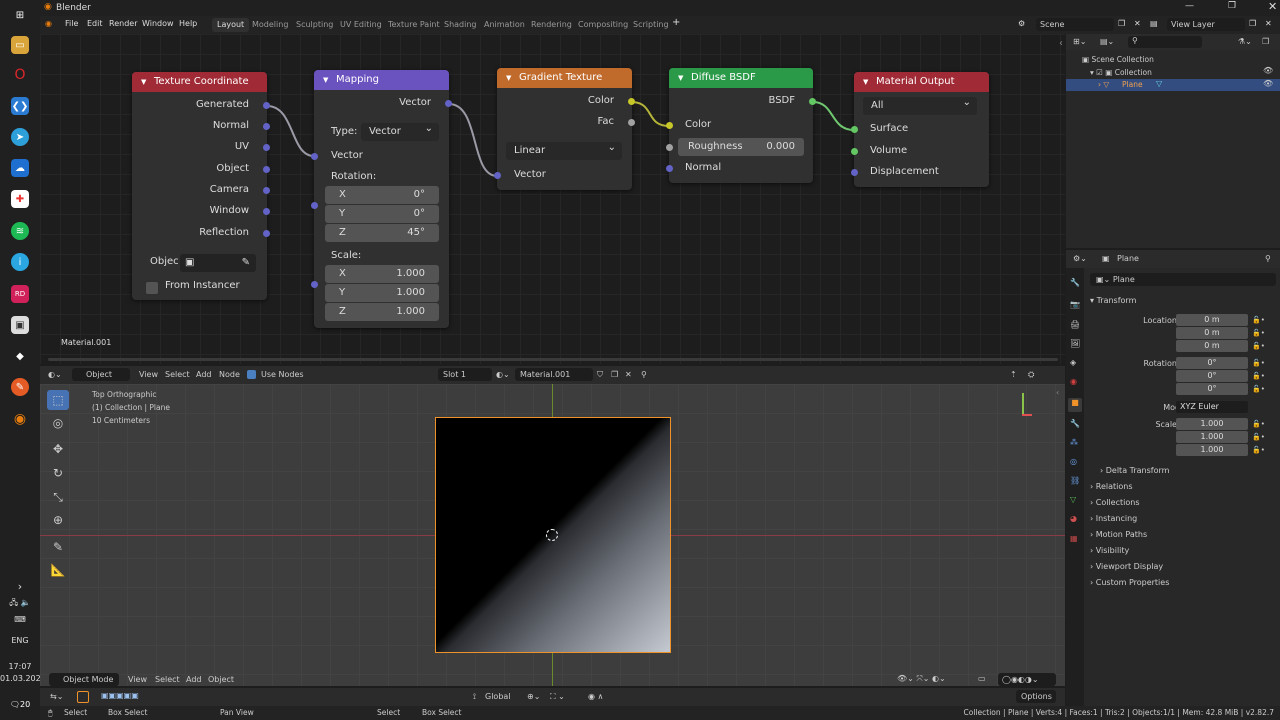 This screenshot has height=720, width=1280. What do you see at coordinates (1075, 324) in the screenshot?
I see `output-tab-icon: 🖨` at bounding box center [1075, 324].